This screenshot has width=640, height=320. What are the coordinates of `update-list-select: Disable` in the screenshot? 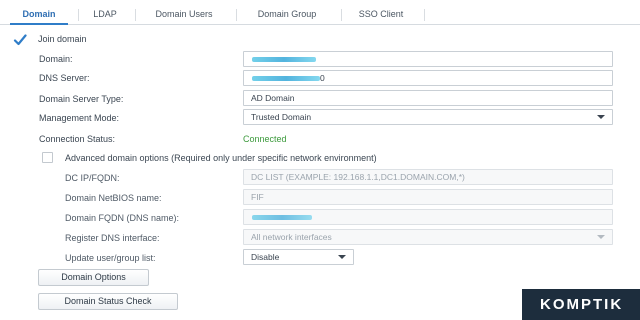 It's located at (298, 257).